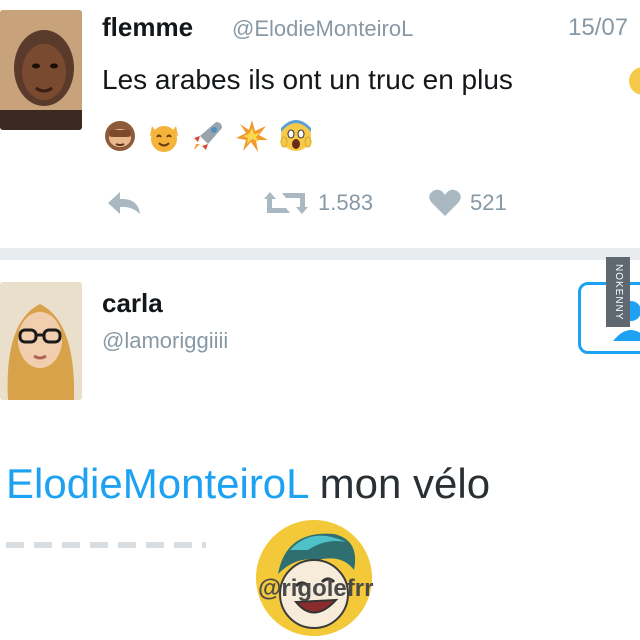 The height and width of the screenshot is (640, 640). Describe the element at coordinates (598, 28) in the screenshot. I see `tweet-date: 15/07` at that location.